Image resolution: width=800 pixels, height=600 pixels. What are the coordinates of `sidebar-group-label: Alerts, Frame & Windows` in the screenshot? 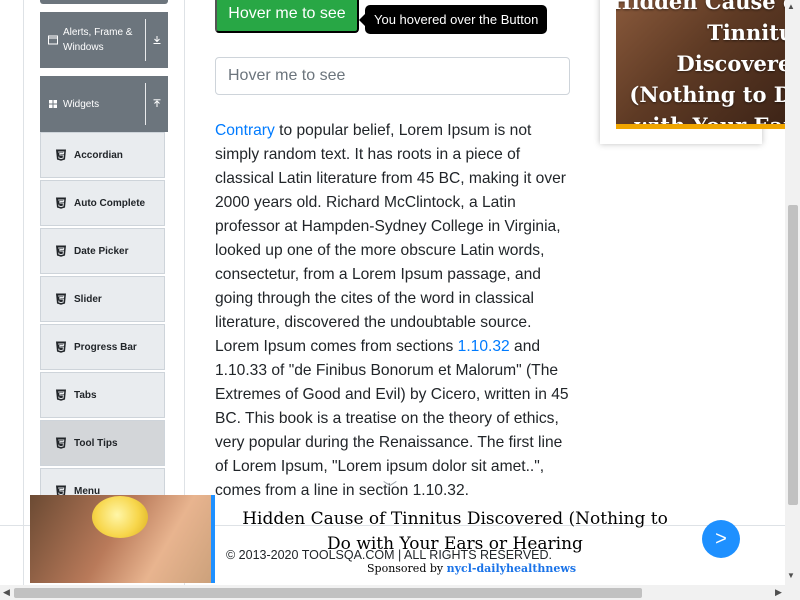 It's located at (98, 40).